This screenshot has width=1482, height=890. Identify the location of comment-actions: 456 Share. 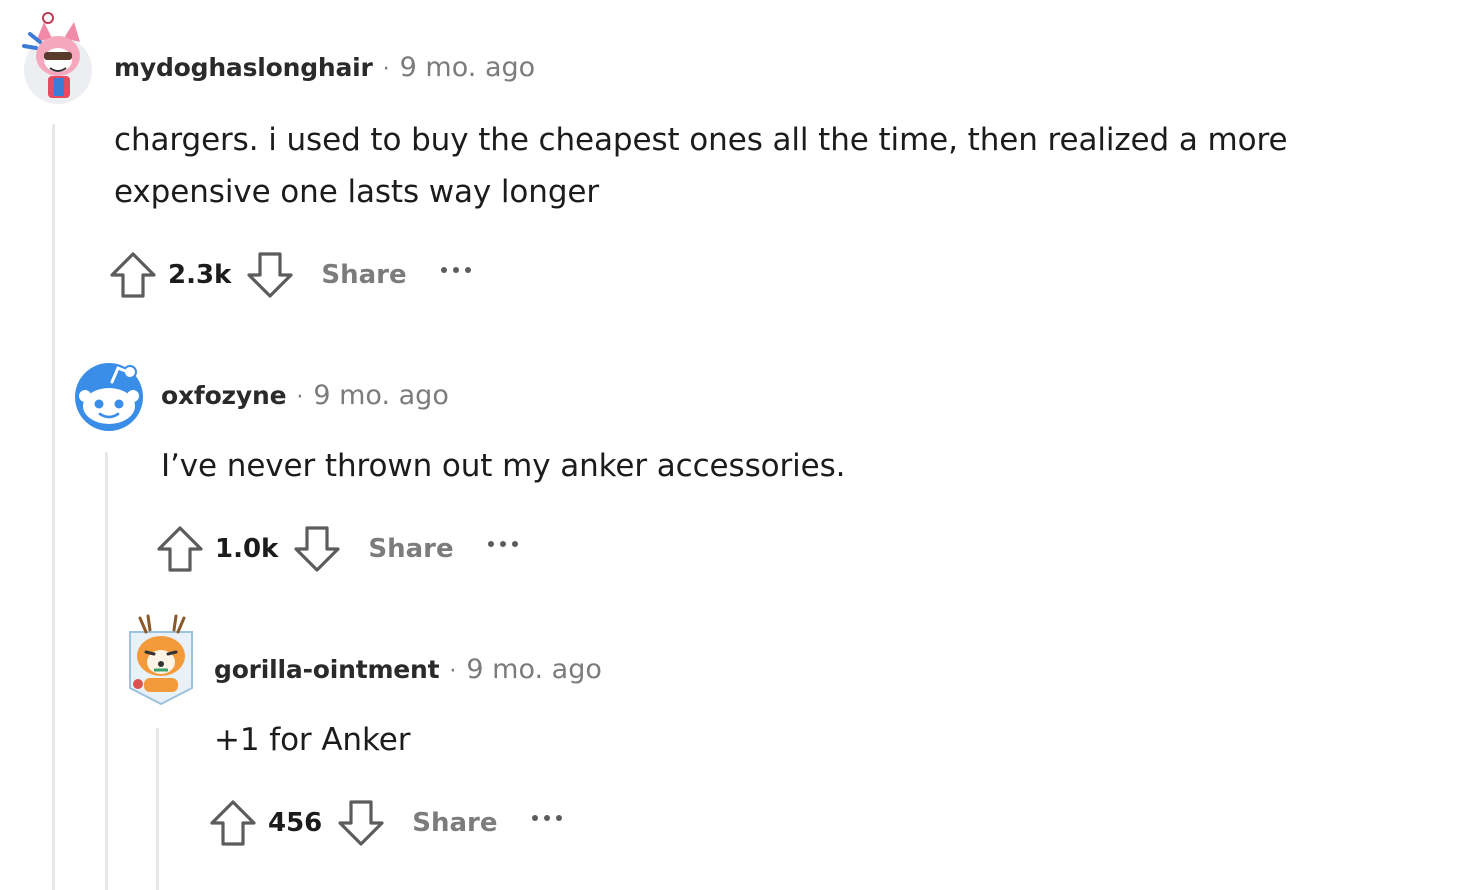
(388, 823).